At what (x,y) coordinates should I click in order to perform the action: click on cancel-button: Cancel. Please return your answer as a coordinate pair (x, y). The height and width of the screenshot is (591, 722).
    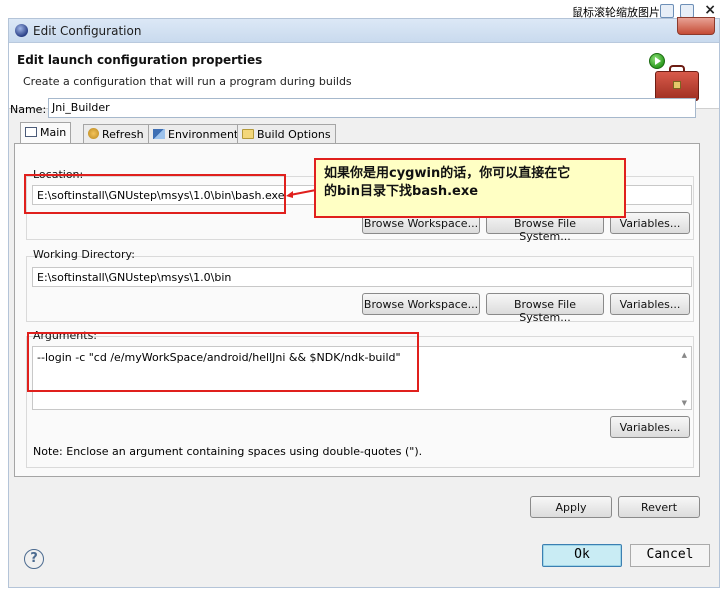
    Looking at the image, I should click on (670, 555).